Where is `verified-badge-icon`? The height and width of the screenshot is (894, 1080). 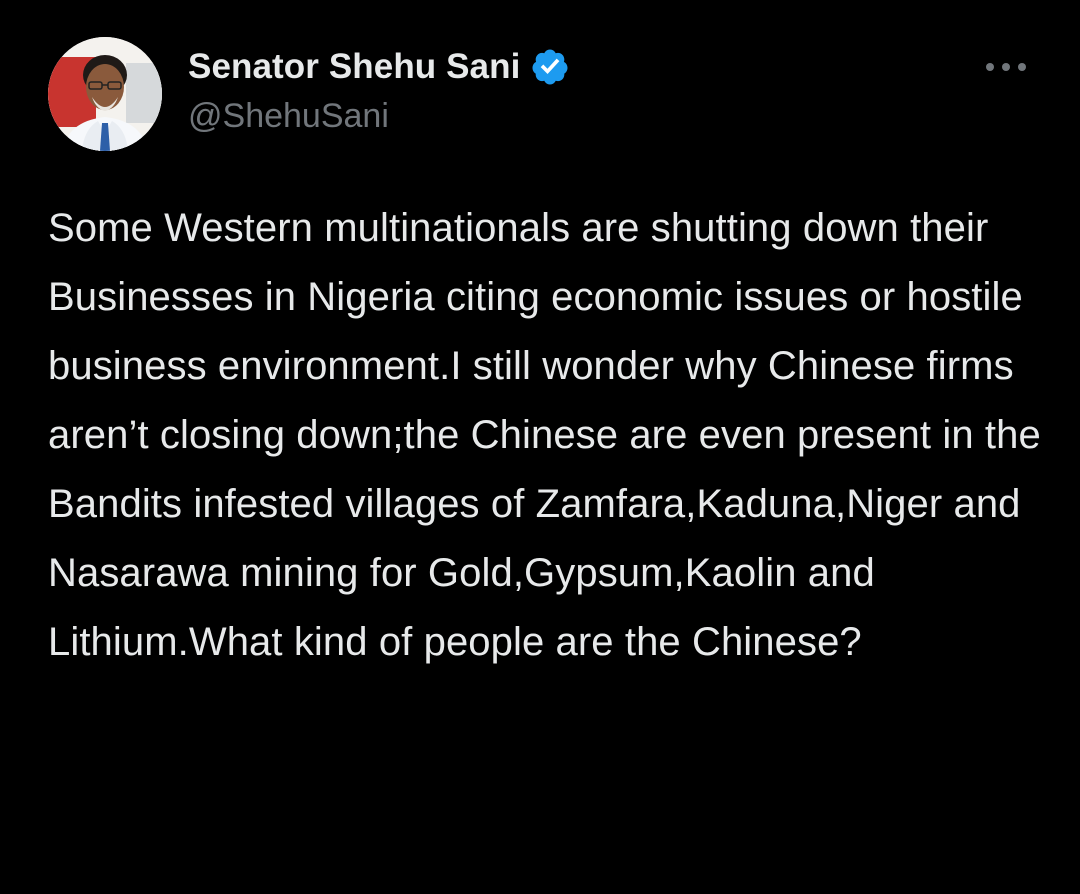 verified-badge-icon is located at coordinates (550, 67).